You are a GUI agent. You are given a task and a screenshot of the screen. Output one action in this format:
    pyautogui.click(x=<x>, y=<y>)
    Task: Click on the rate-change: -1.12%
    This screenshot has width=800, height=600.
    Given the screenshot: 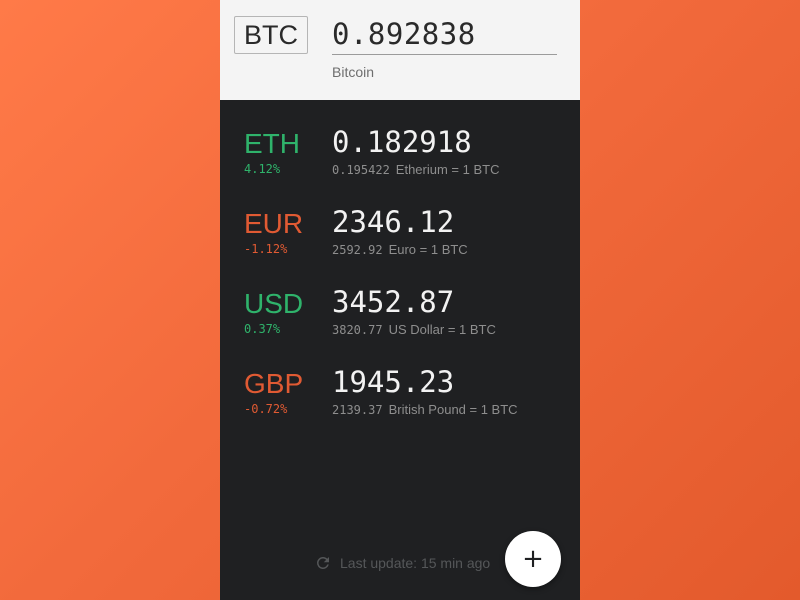 What is the action you would take?
    pyautogui.click(x=266, y=249)
    